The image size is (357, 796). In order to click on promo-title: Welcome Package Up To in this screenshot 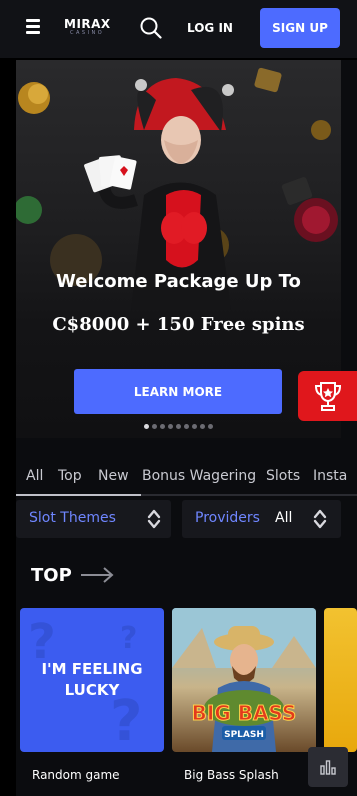, I will do `click(178, 281)`.